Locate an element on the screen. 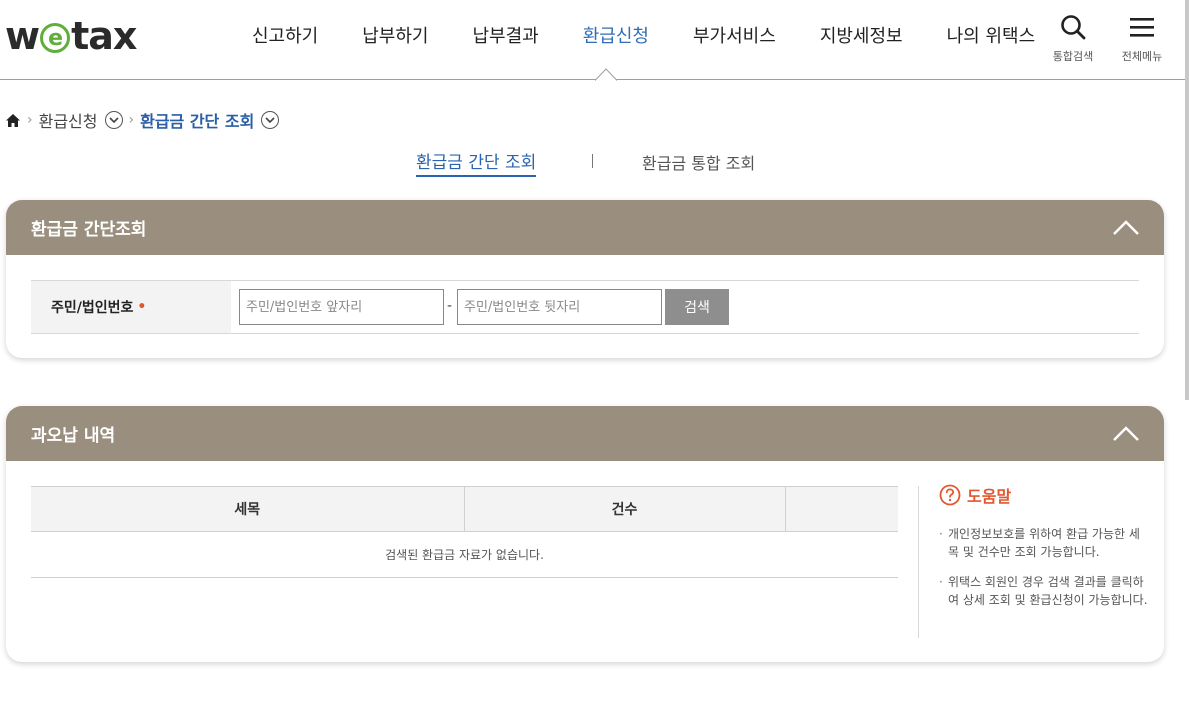 This screenshot has height=714, width=1189. page-scrollbar is located at coordinates (1187, 200).